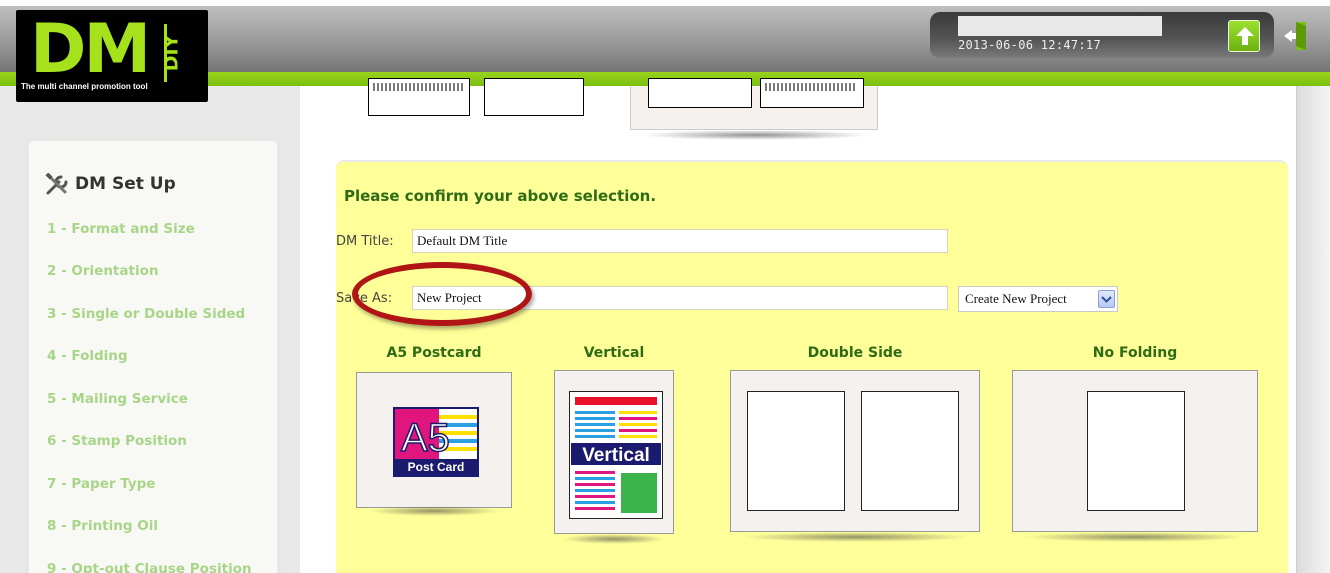 The image size is (1330, 573). I want to click on chevron-down-icon, so click(1106, 299).